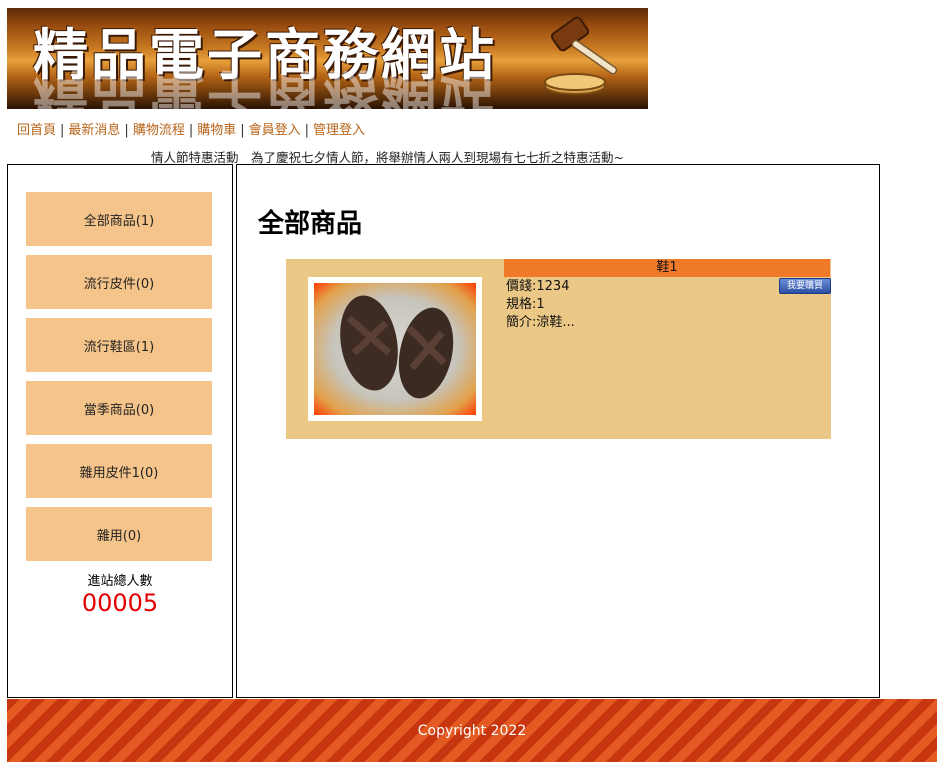  Describe the element at coordinates (265, 86) in the screenshot. I see `site-title-reflection: 精品電子商務網站` at that location.